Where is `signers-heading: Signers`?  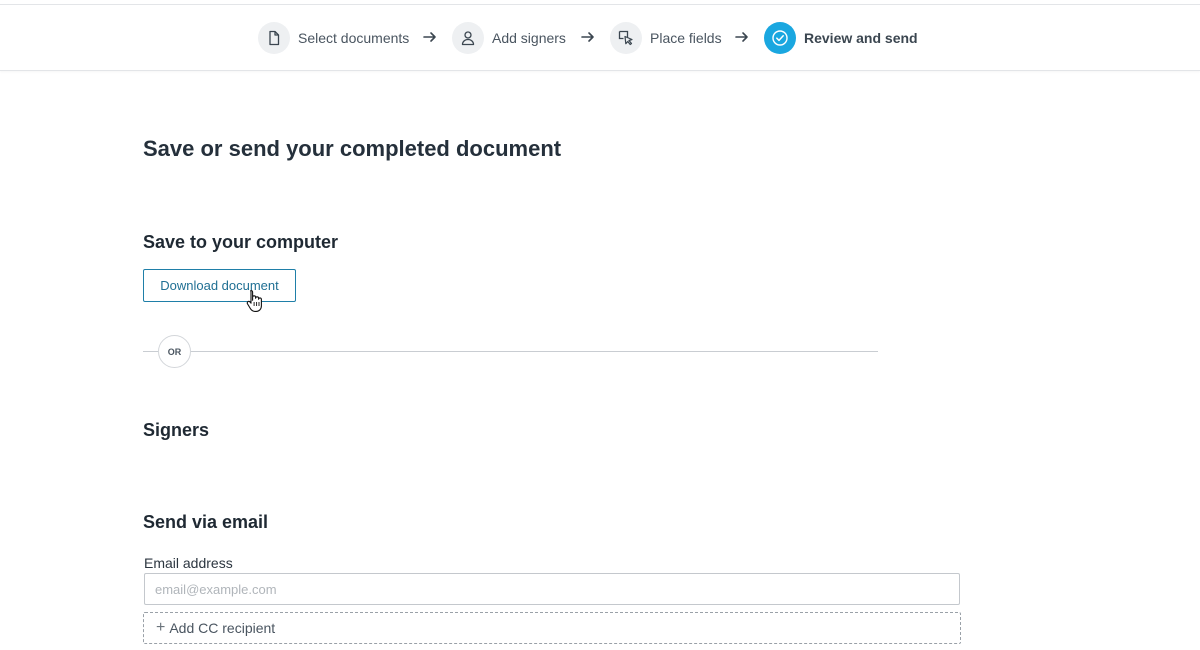
signers-heading: Signers is located at coordinates (176, 430).